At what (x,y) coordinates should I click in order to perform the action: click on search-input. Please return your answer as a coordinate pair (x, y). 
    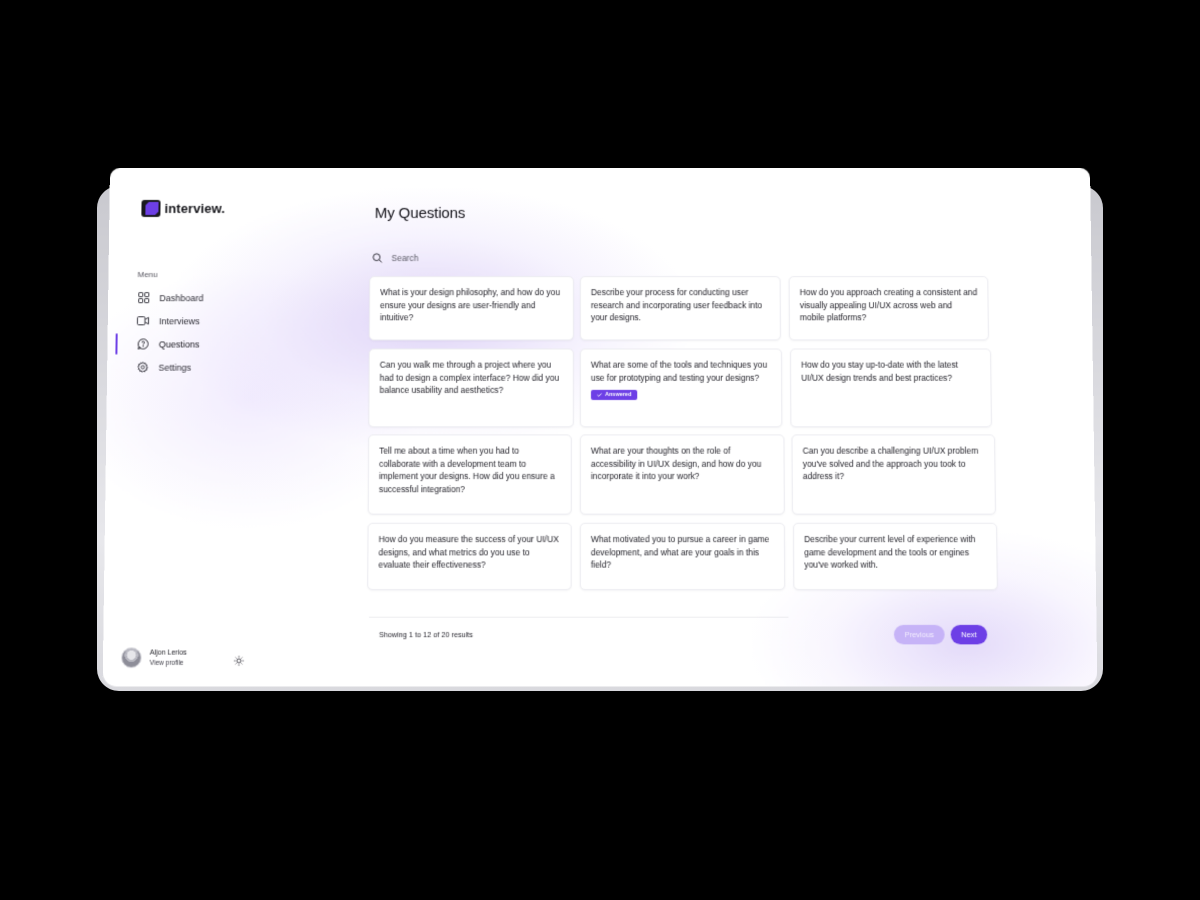
    Looking at the image, I should click on (516, 258).